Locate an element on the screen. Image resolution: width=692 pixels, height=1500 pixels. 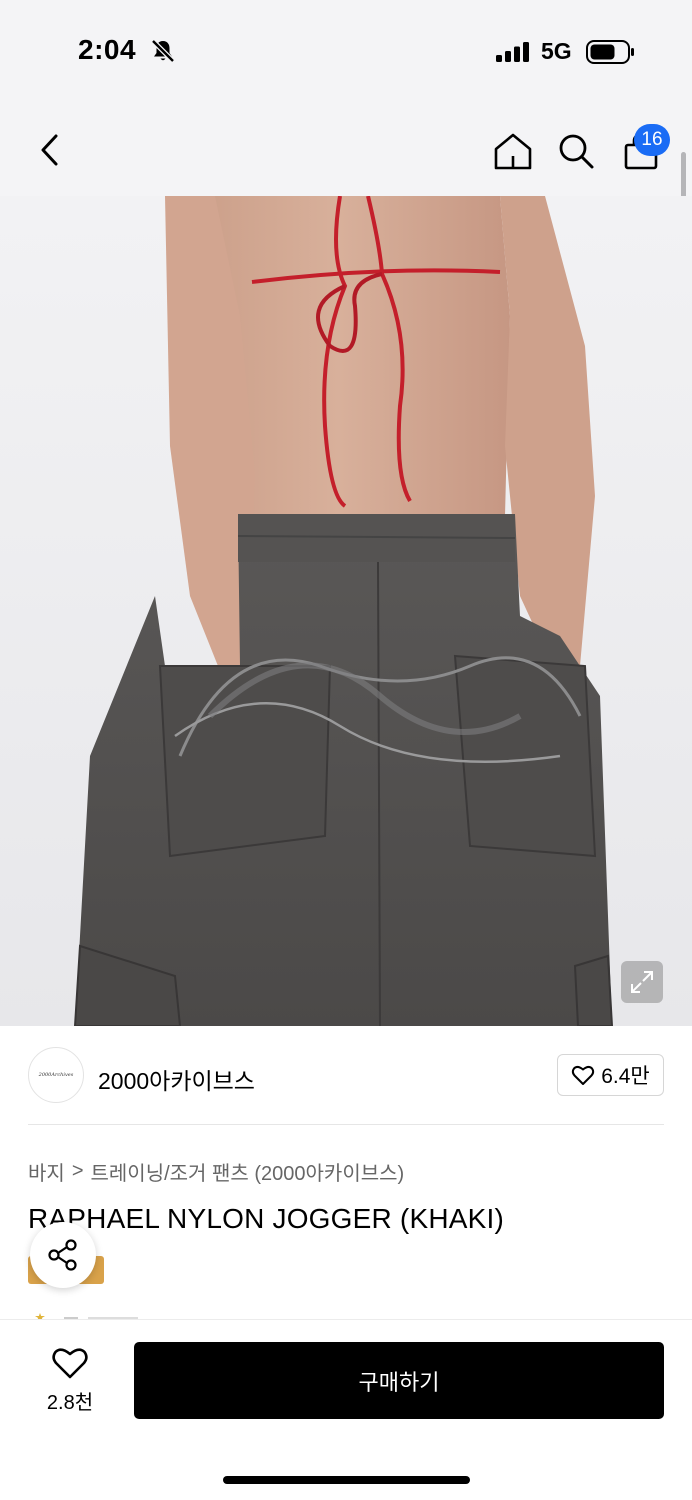
product-title: RAPHAEL NYLON JOGGER (KHAKI) is located at coordinates (266, 1218).